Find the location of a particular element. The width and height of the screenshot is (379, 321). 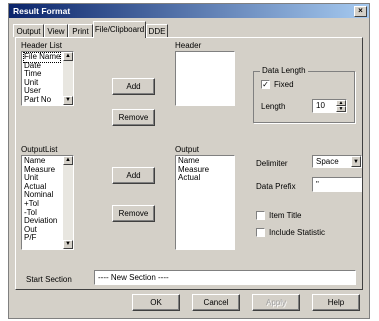

chevron-down-icon: ▼ is located at coordinates (356, 161).